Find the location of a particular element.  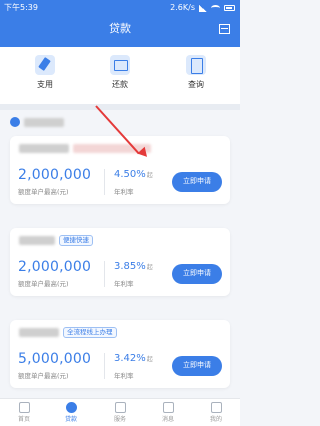

page-title: 贷款 is located at coordinates (120, 28).